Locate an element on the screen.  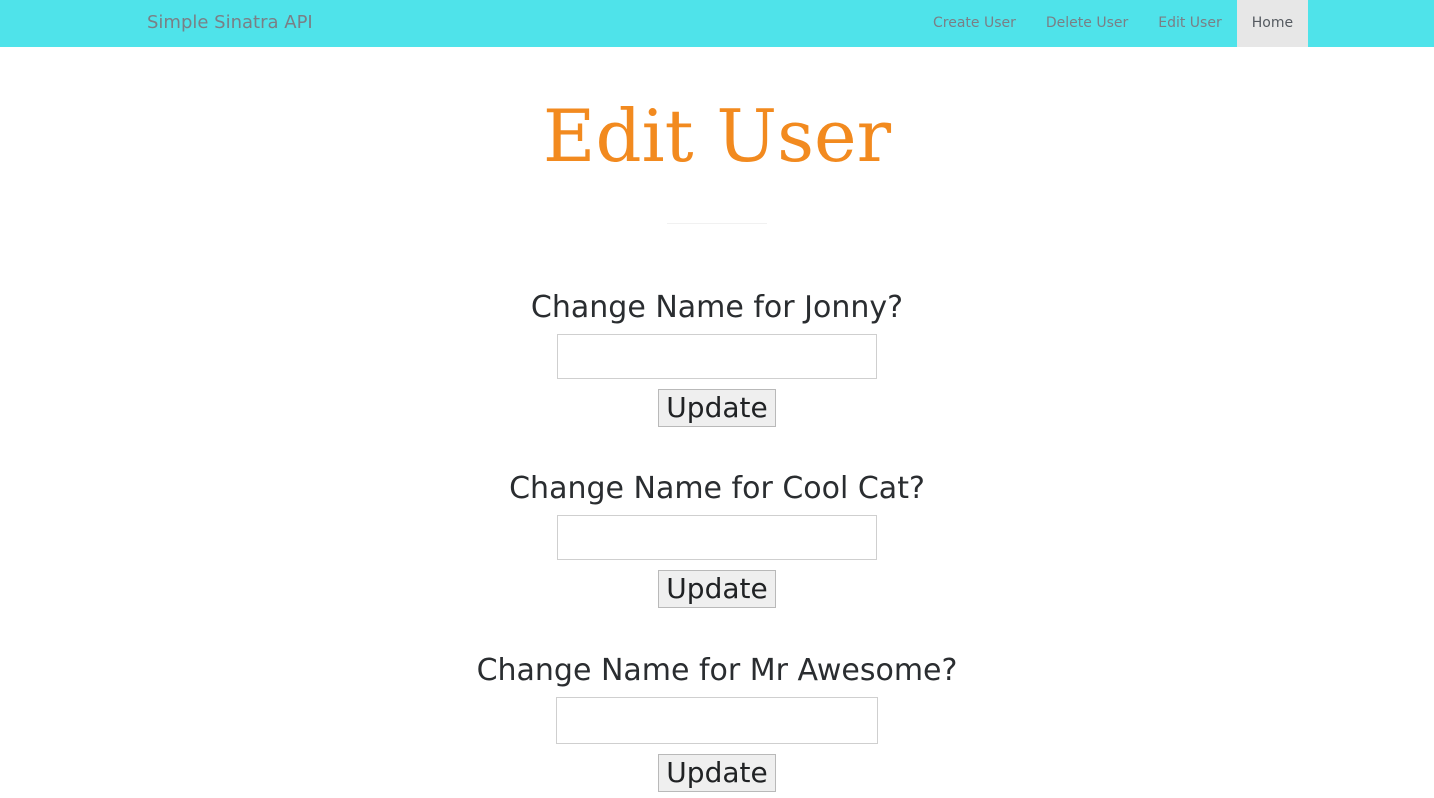
nav-home: Home is located at coordinates (1272, 23).